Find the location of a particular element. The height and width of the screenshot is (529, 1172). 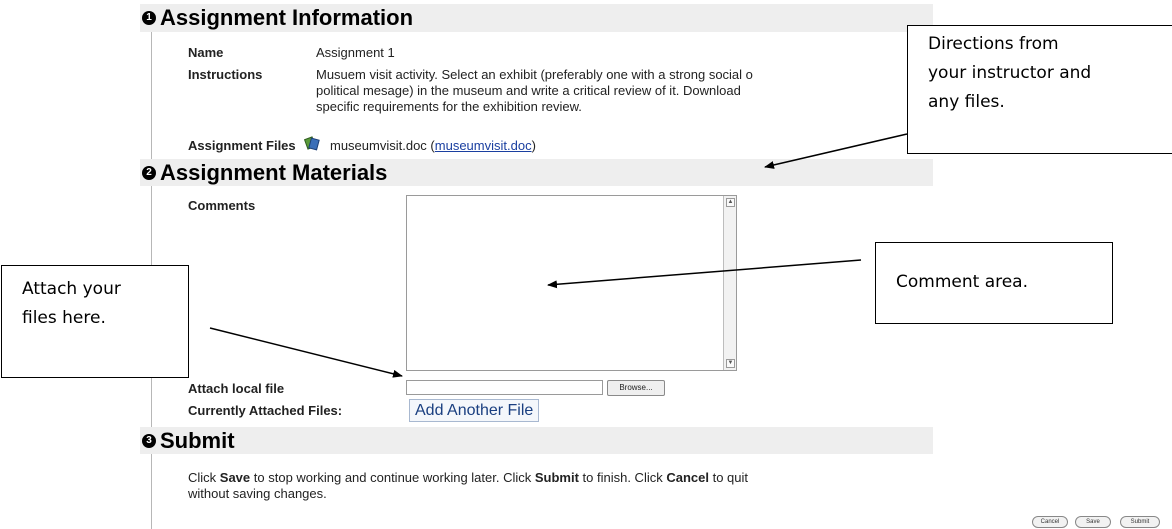

comment-area-callout: Comment area. is located at coordinates (994, 283).